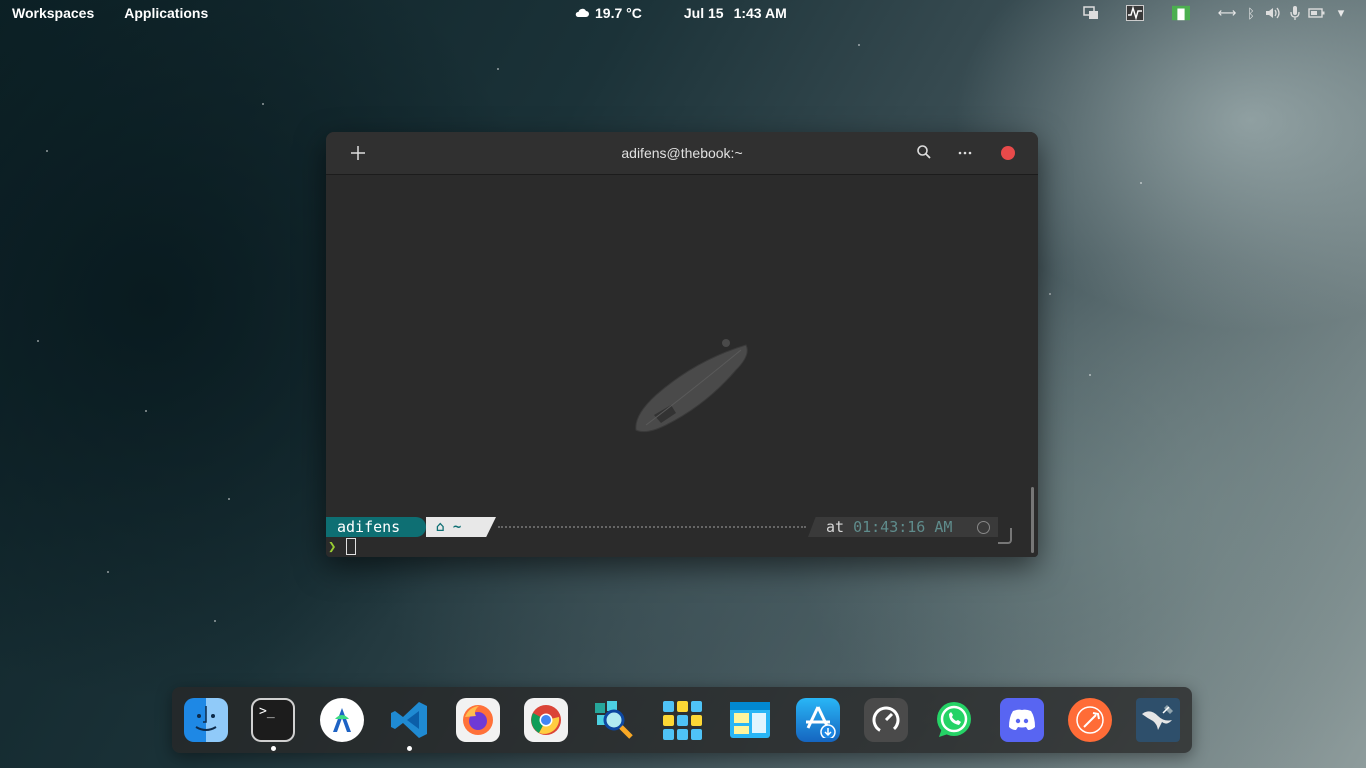 Image resolution: width=1366 pixels, height=768 pixels. I want to click on menu-button, so click(965, 151).